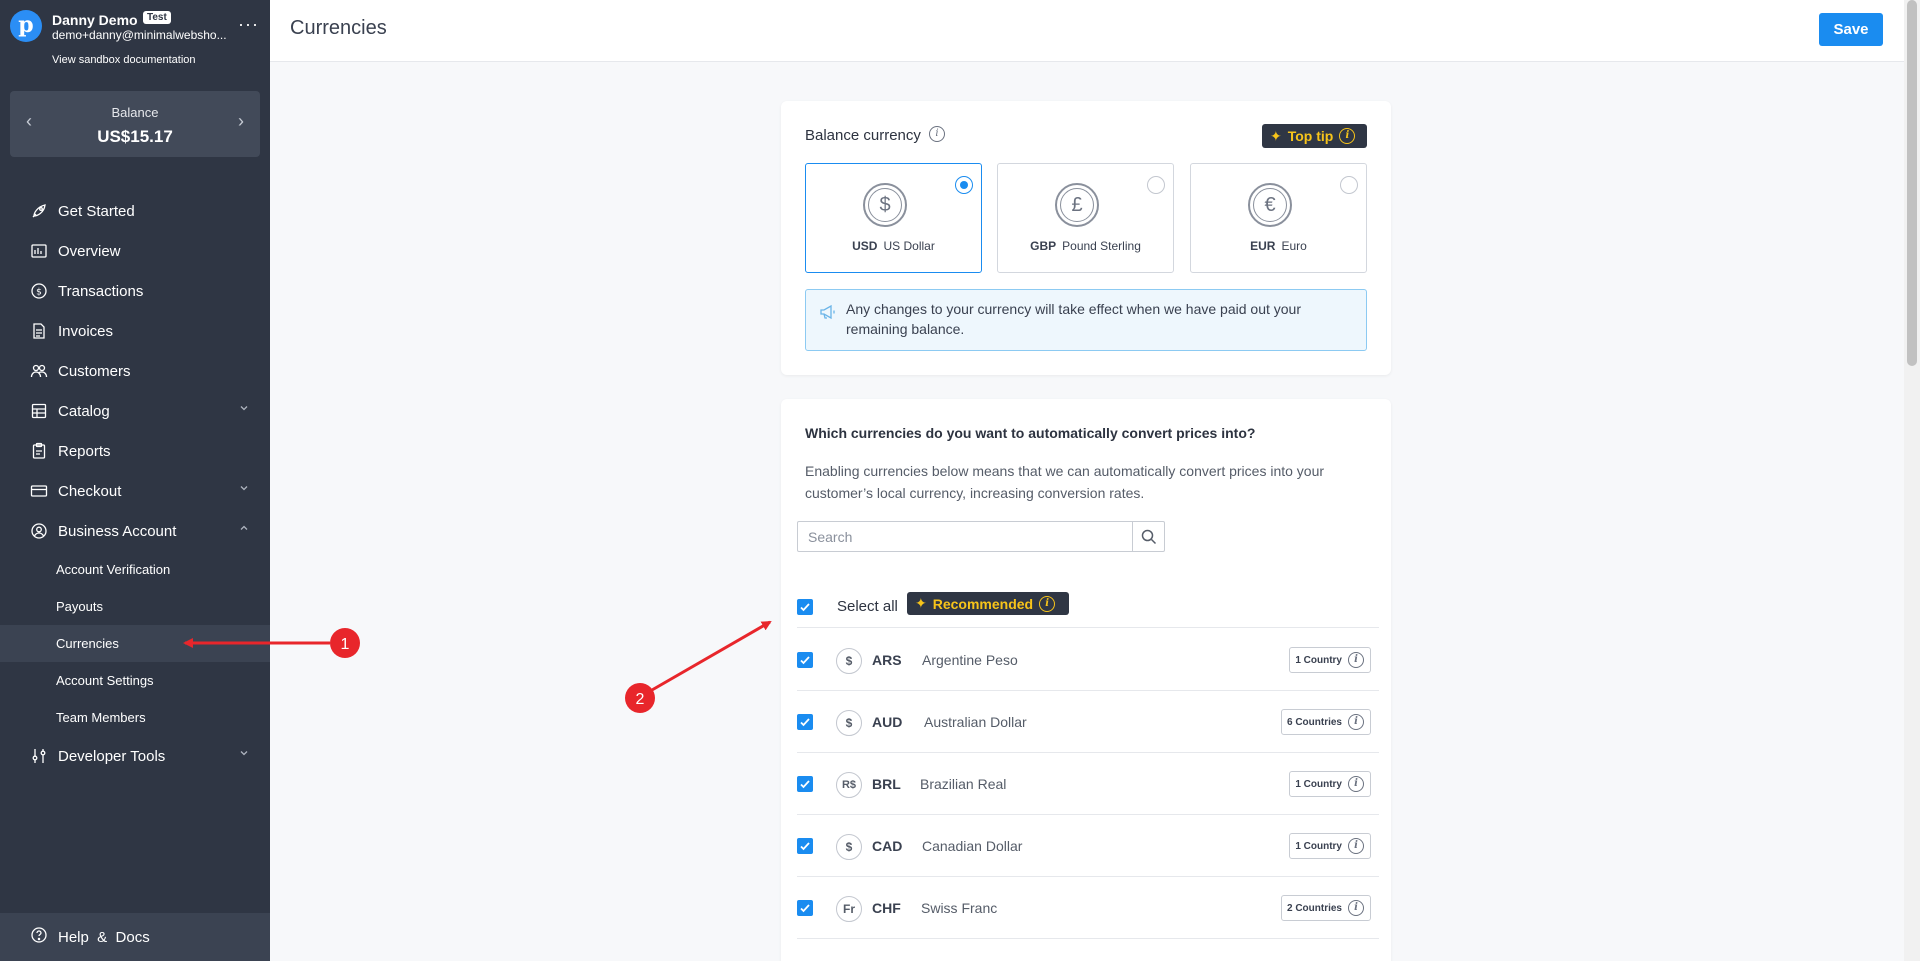 Image resolution: width=1920 pixels, height=961 pixels. What do you see at coordinates (863, 135) in the screenshot?
I see `balance-currency-label: Balance currency` at bounding box center [863, 135].